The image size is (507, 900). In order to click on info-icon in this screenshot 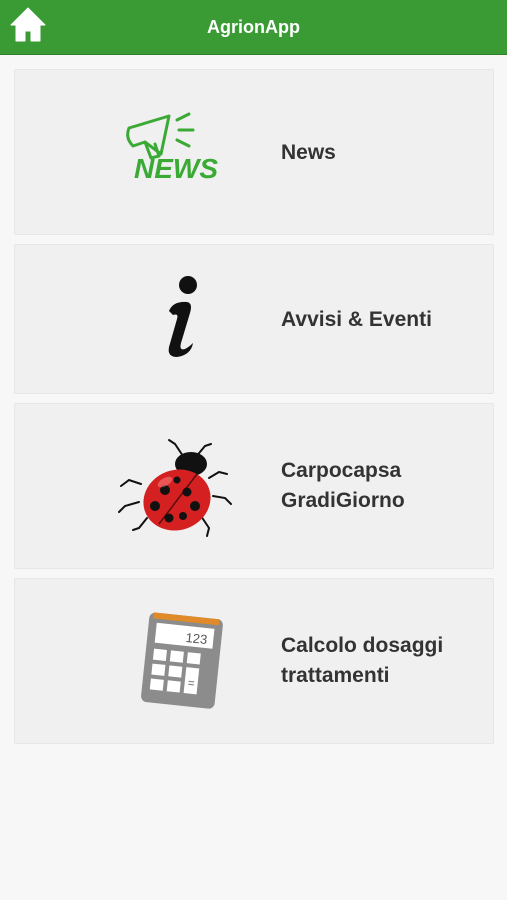, I will do `click(176, 320)`.